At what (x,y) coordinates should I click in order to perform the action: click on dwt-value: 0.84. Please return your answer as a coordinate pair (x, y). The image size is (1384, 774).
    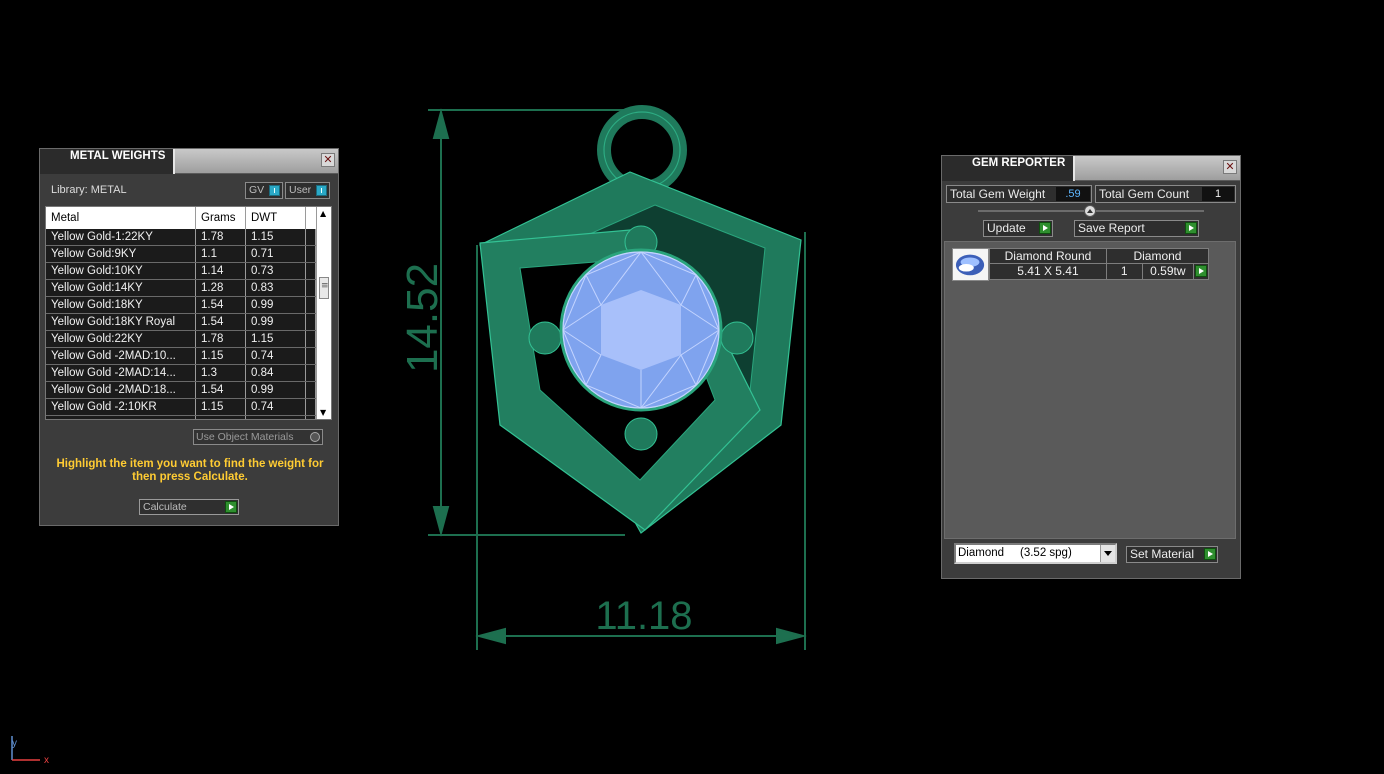
    Looking at the image, I should click on (276, 373).